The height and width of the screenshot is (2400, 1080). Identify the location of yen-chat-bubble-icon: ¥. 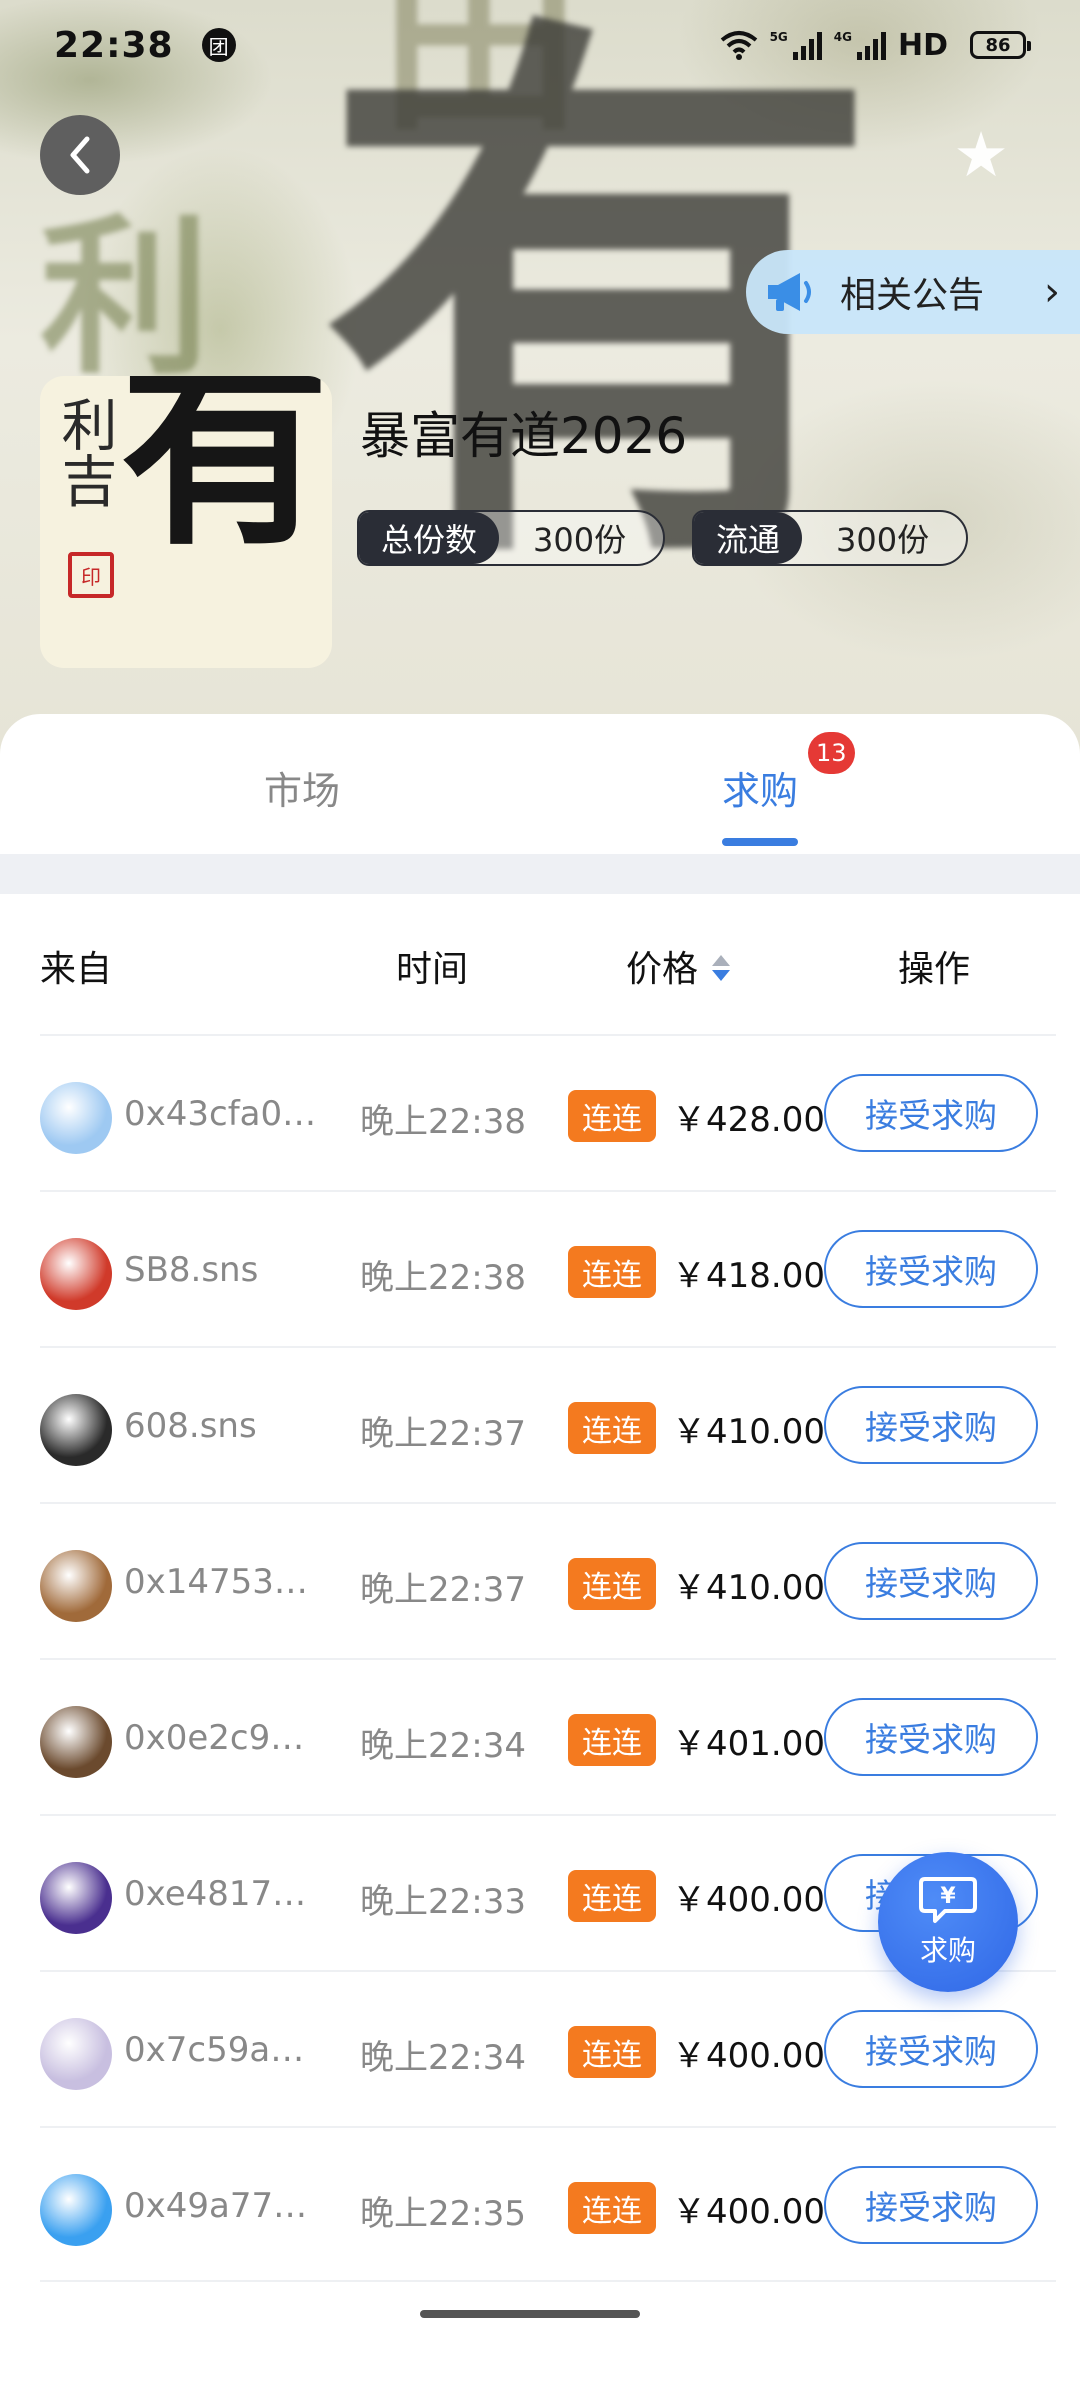
(948, 1900).